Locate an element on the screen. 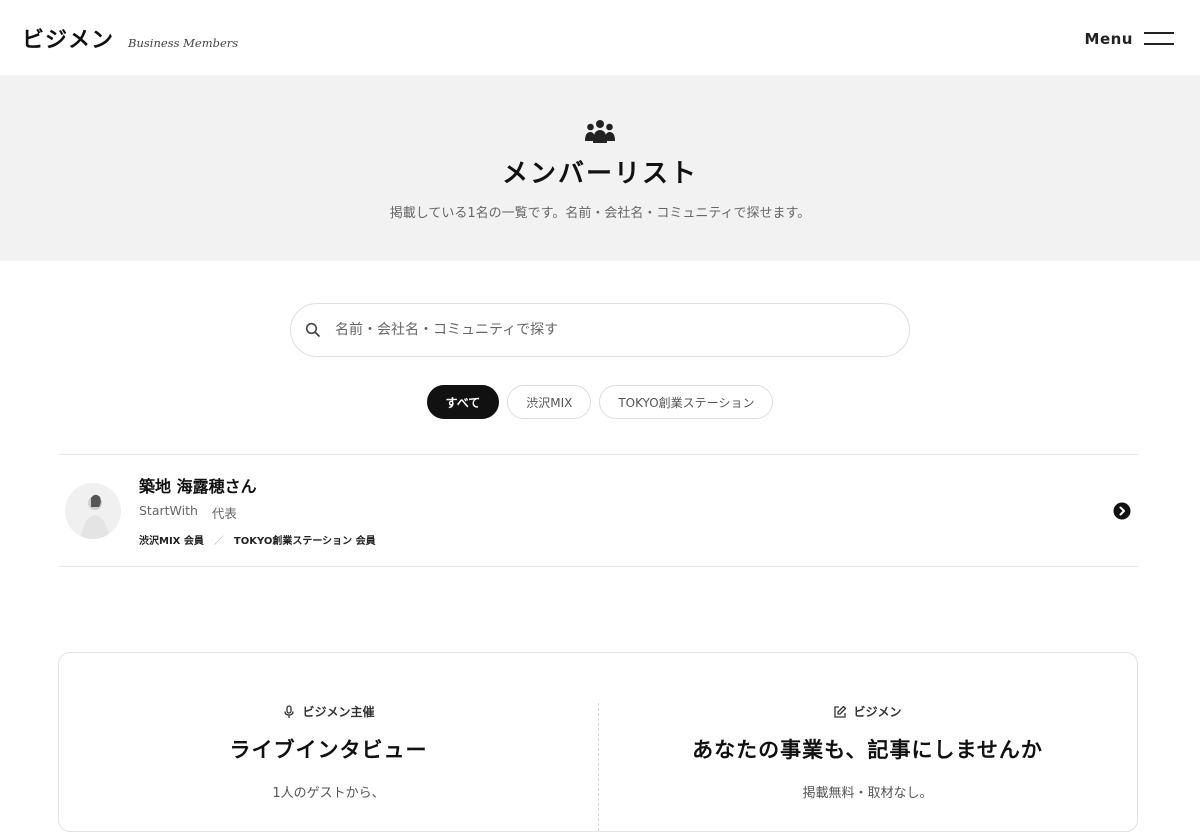  avatar is located at coordinates (93, 510).